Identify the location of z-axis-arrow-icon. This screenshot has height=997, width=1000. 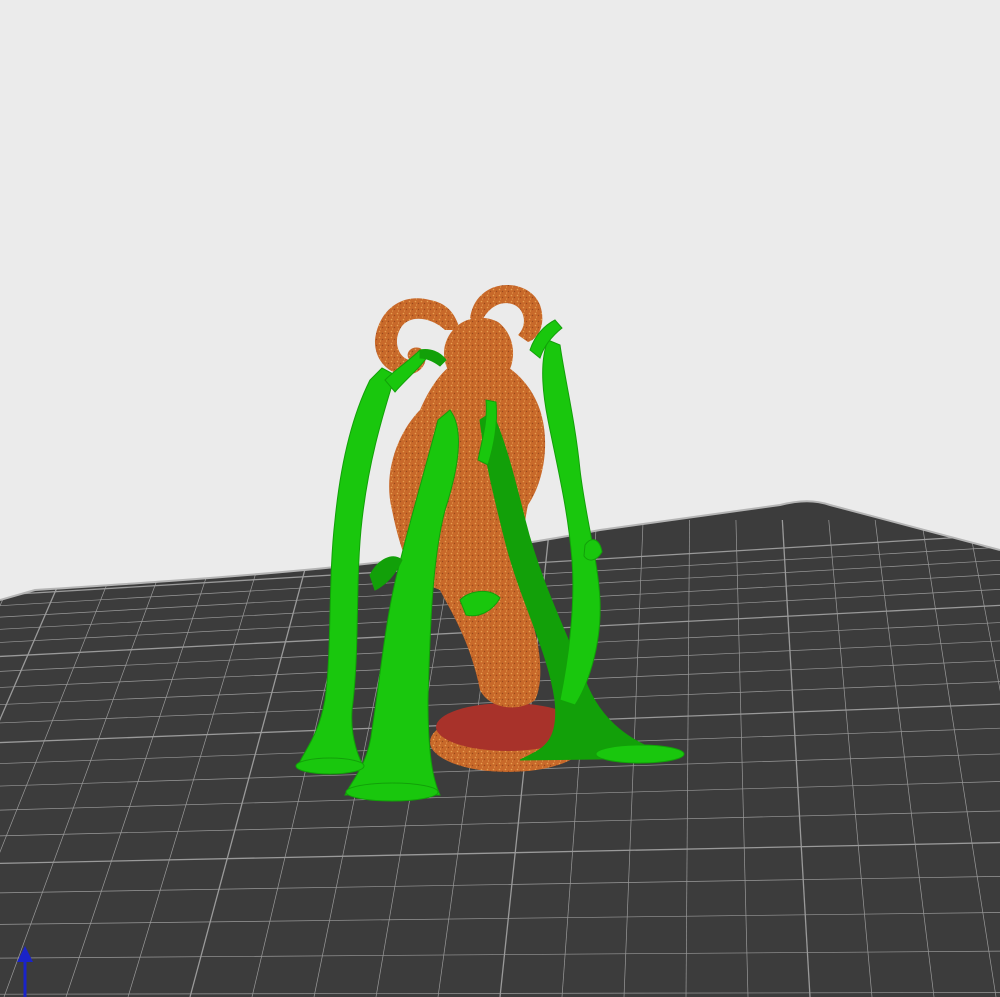
(25, 971).